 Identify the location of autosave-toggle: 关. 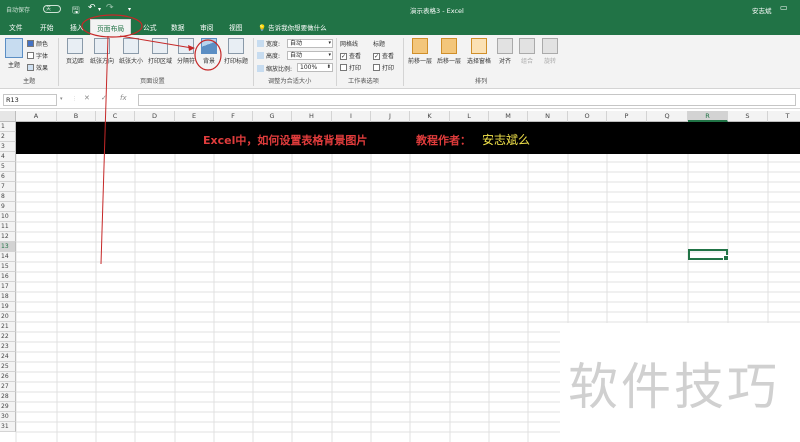
(52, 9).